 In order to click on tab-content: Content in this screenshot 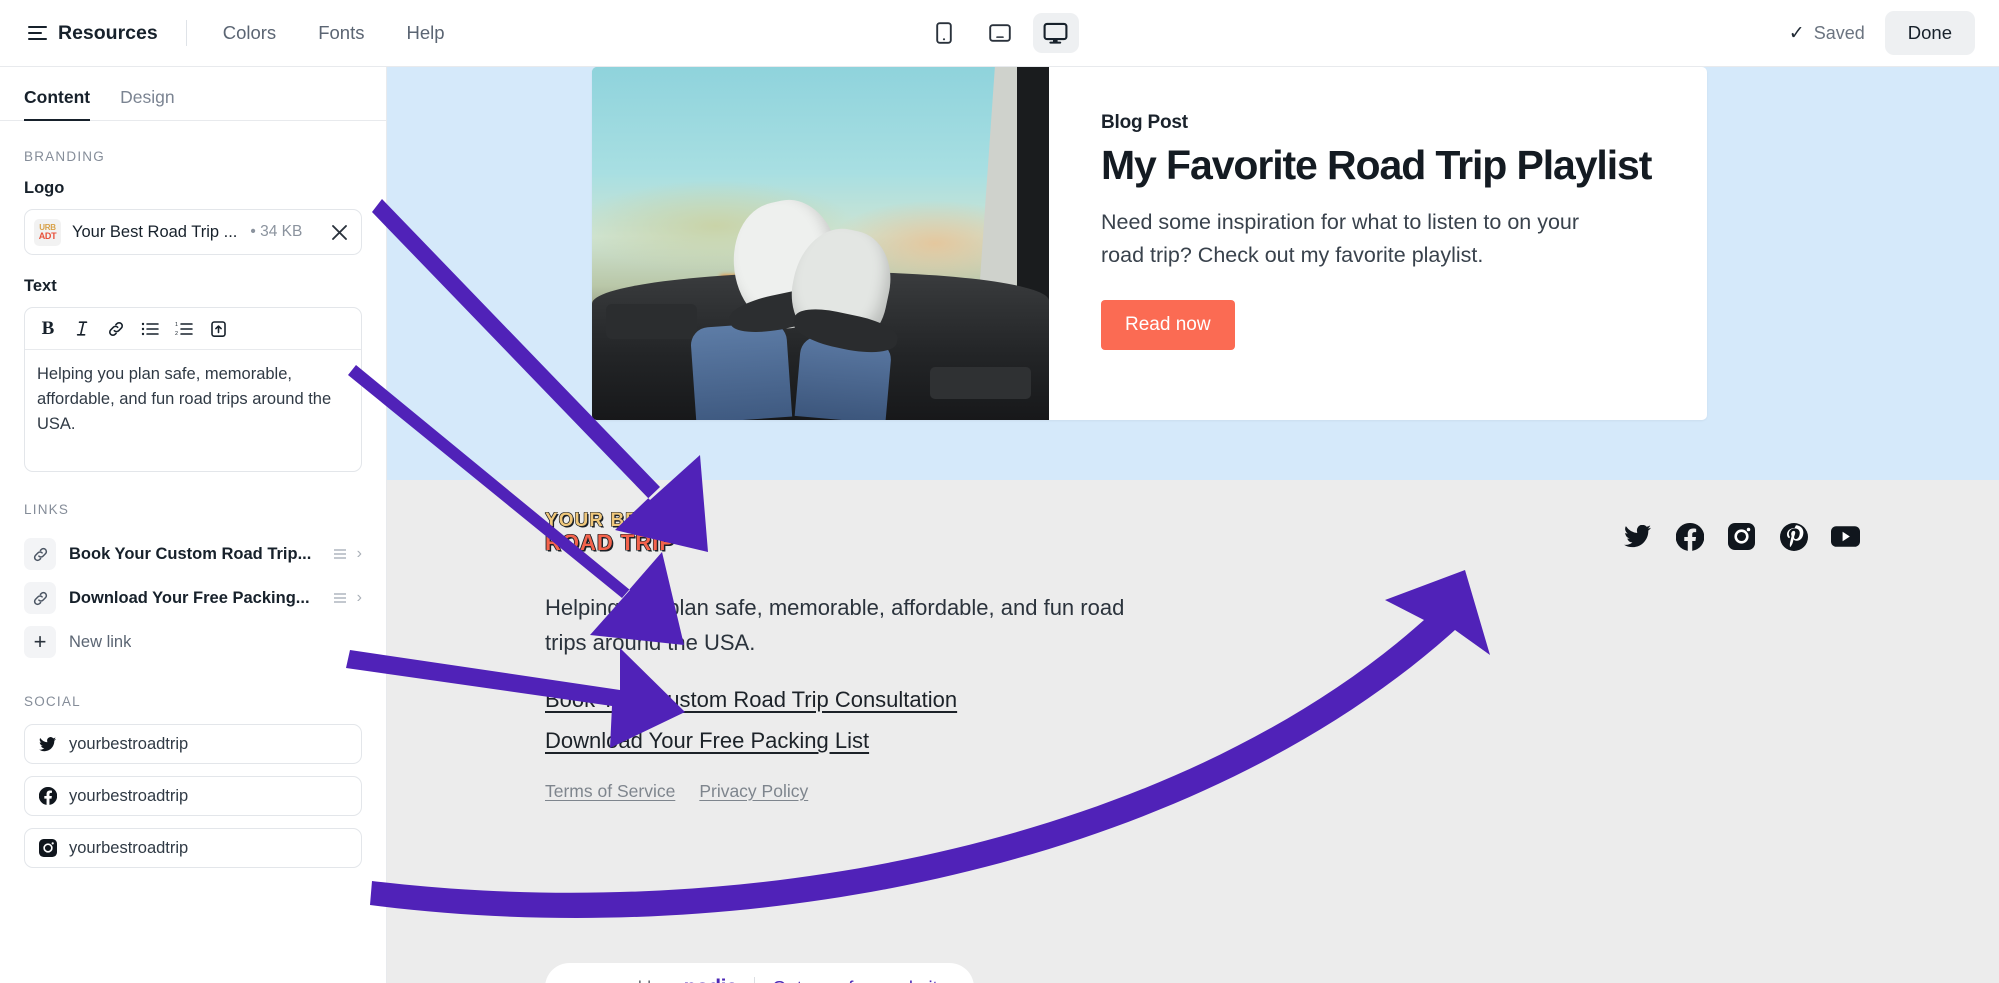, I will do `click(57, 104)`.